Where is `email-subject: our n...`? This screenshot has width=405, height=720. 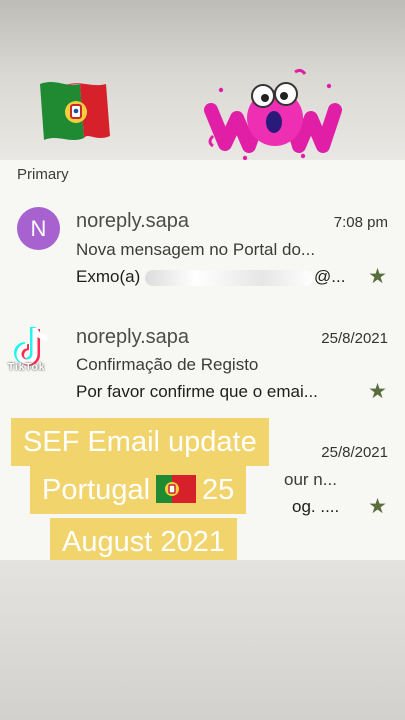
email-subject: our n... is located at coordinates (310, 479).